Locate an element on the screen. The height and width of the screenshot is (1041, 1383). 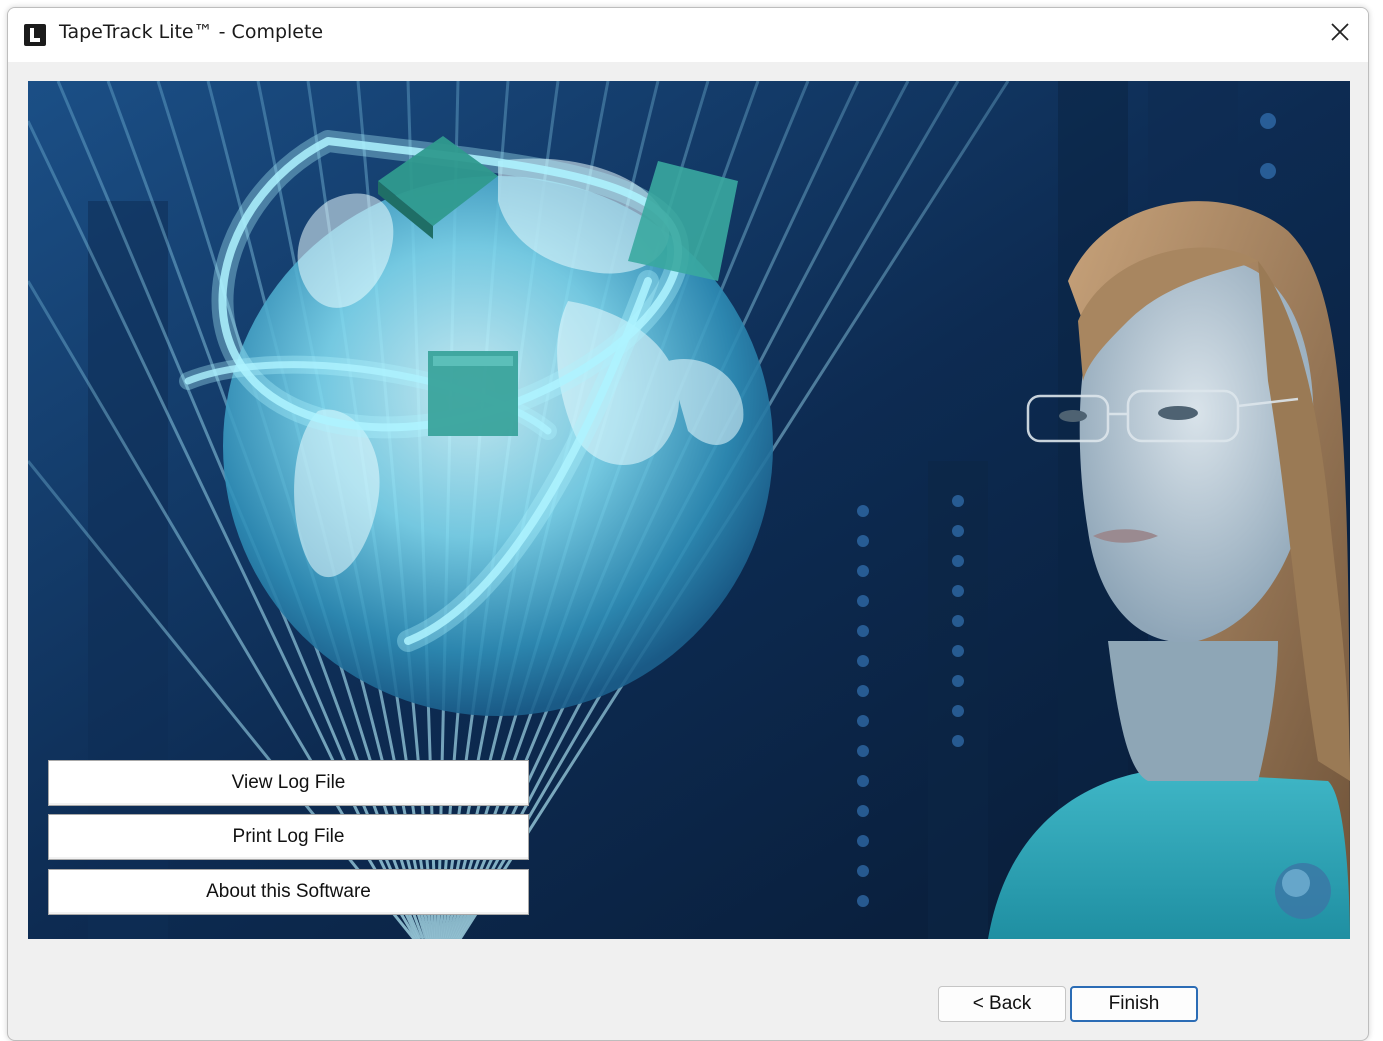
title-bar: TapeTrack Lite™ - Complete is located at coordinates (688, 35).